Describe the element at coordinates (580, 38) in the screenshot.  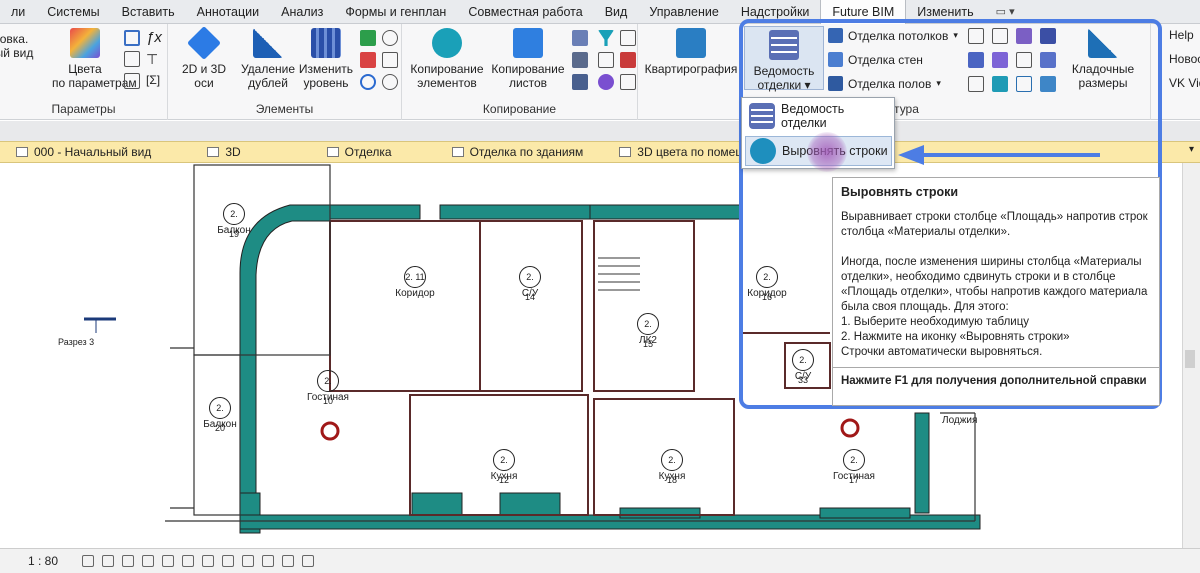
I see `tool-icon-e` at that location.